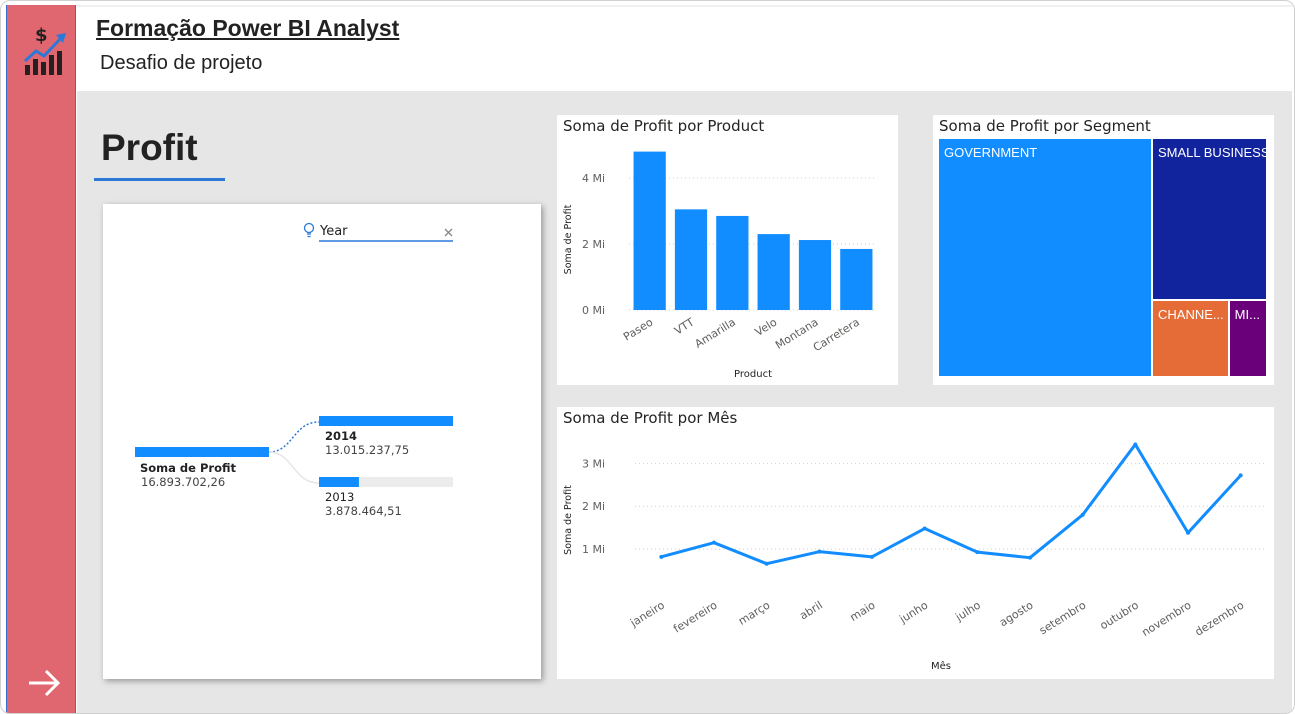  What do you see at coordinates (1045, 126) in the screenshot?
I see `treemap-title: Soma de Profit por Segment` at bounding box center [1045, 126].